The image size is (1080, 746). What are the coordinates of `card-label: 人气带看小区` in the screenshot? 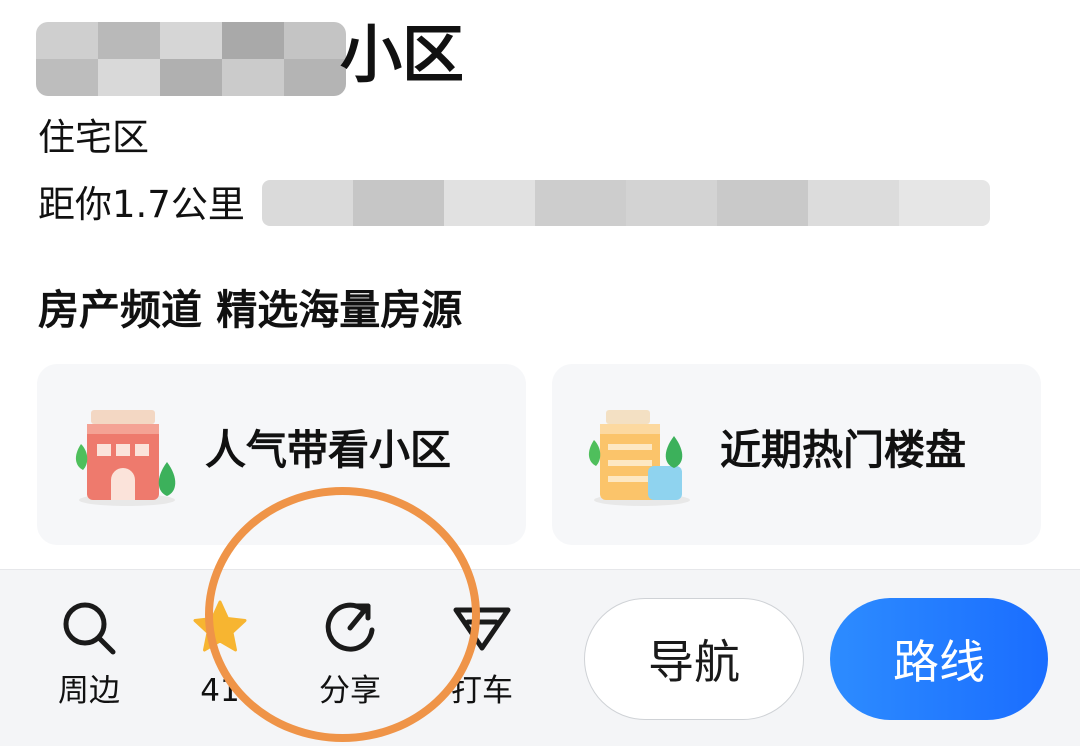 It's located at (328, 450).